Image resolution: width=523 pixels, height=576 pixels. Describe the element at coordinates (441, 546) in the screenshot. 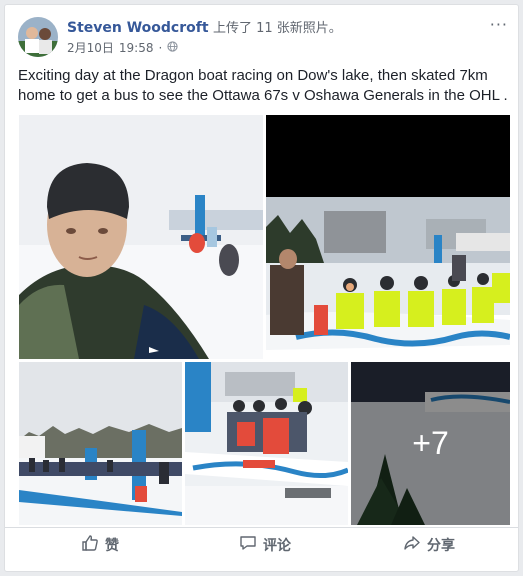

I see `share-label: 分享` at that location.